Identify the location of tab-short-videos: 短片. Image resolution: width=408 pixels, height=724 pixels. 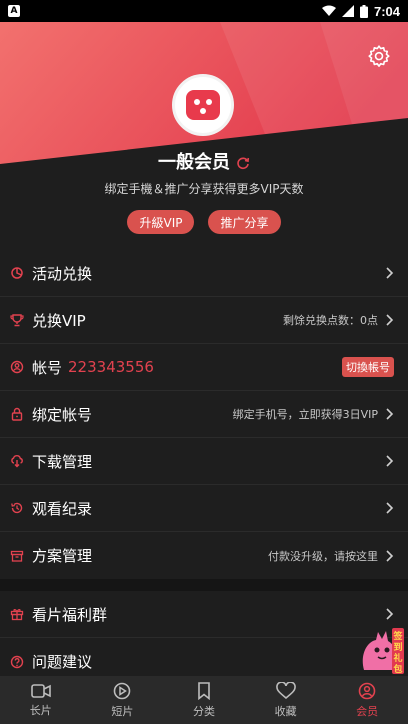
(123, 700).